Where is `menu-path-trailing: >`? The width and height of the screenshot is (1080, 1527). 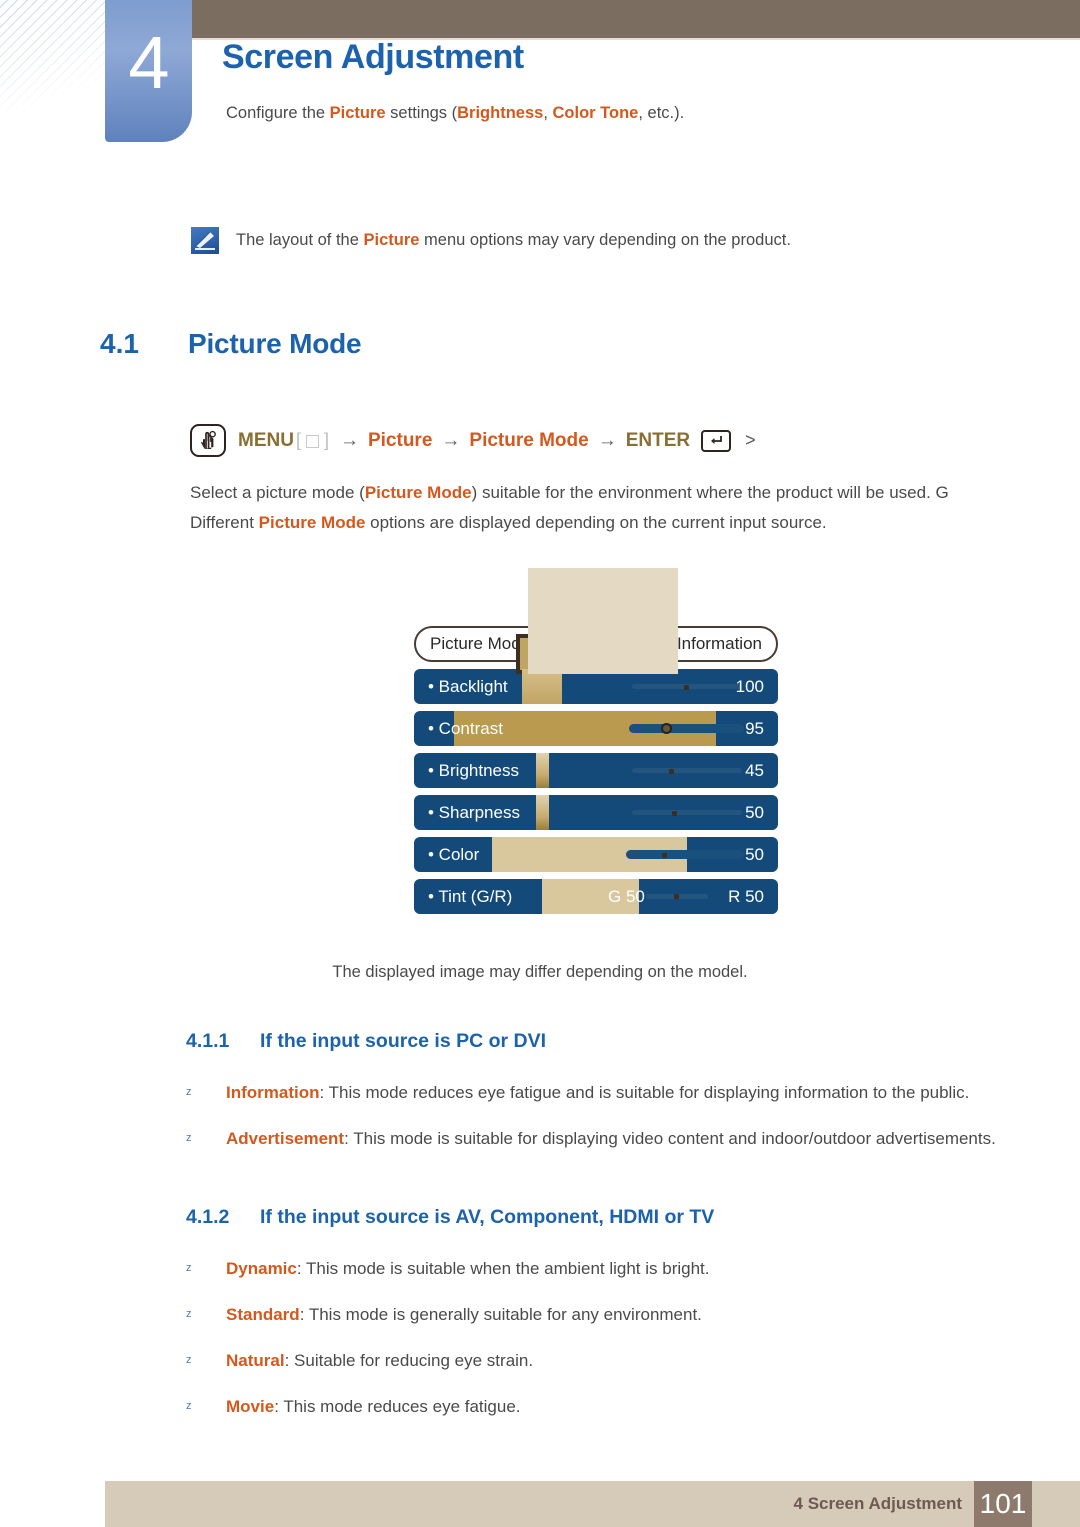 menu-path-trailing: > is located at coordinates (750, 440).